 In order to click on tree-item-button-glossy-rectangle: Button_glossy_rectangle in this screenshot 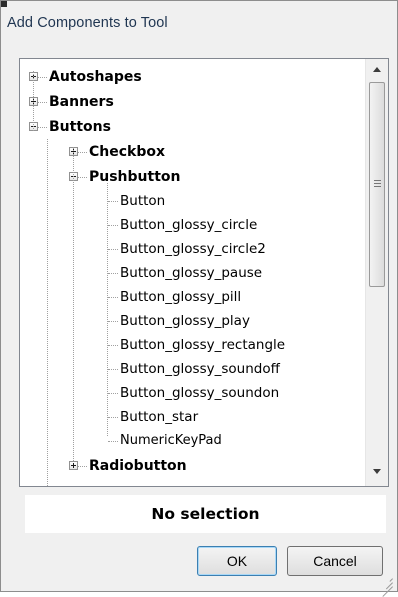, I will do `click(190, 345)`.